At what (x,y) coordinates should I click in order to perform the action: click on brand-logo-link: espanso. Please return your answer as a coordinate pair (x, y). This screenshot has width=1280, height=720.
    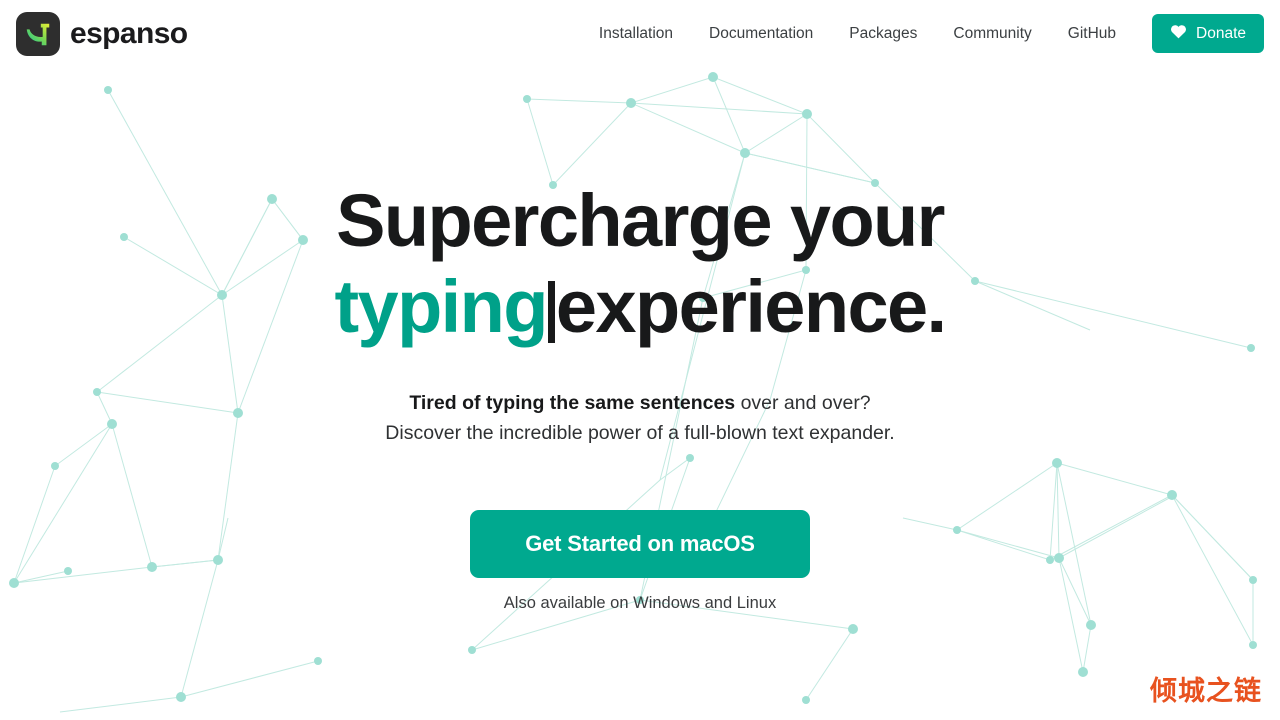
    Looking at the image, I should click on (102, 33).